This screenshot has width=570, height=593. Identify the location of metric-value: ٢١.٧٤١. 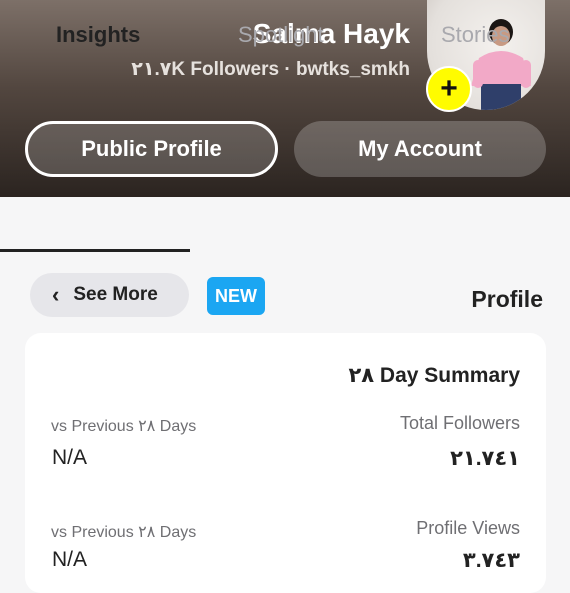
(485, 458).